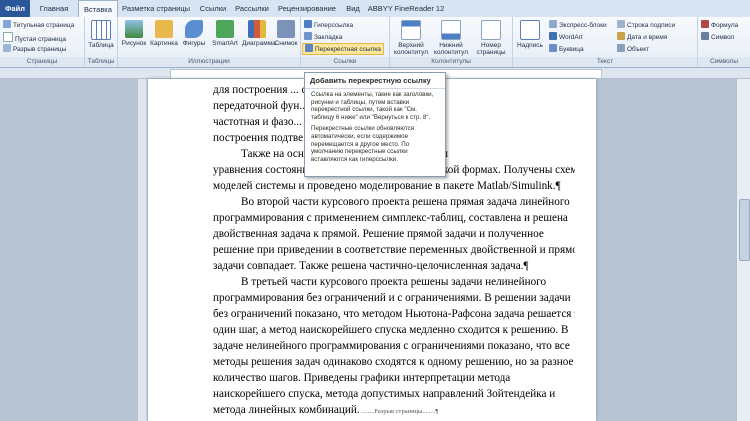 This screenshot has height=421, width=750. What do you see at coordinates (309, 48) in the screenshot?
I see `cross-reference-icon` at bounding box center [309, 48].